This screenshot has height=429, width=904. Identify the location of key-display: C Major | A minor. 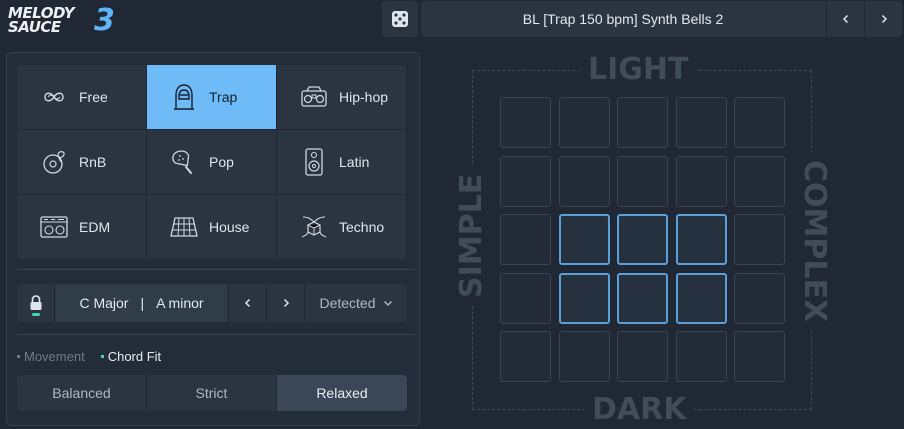
(141, 303).